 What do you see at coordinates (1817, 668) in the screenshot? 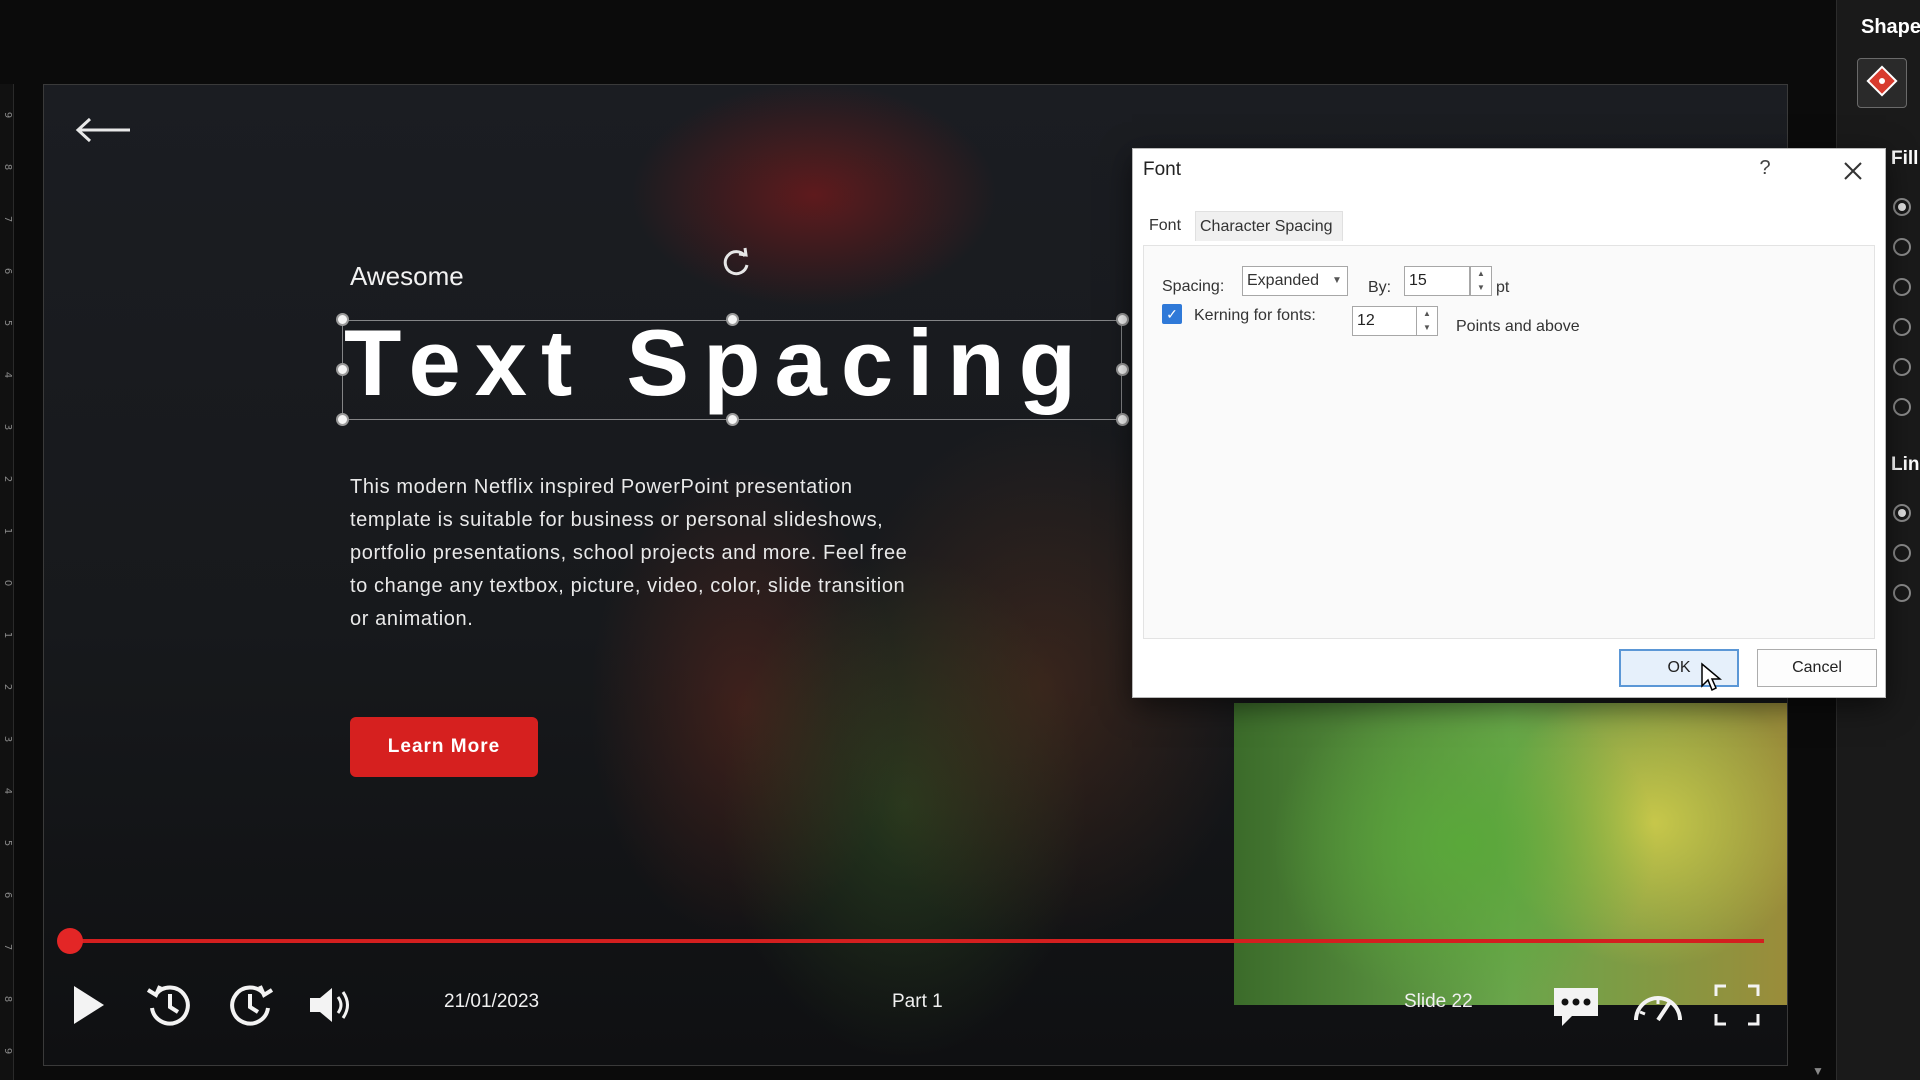
I see `cancel-button: Cancel` at bounding box center [1817, 668].